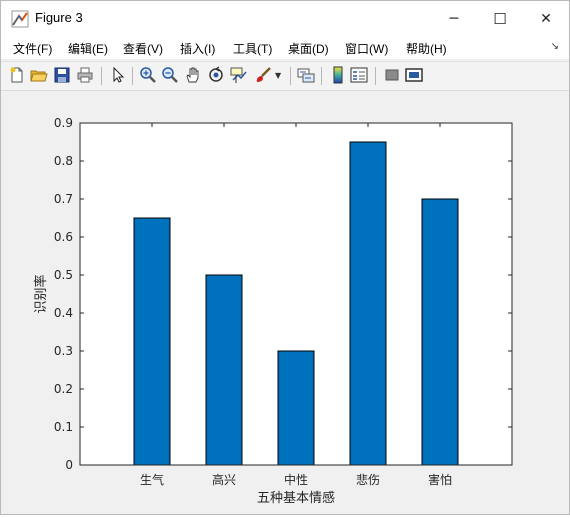  What do you see at coordinates (338, 75) in the screenshot?
I see `insert-colorbar-icon` at bounding box center [338, 75].